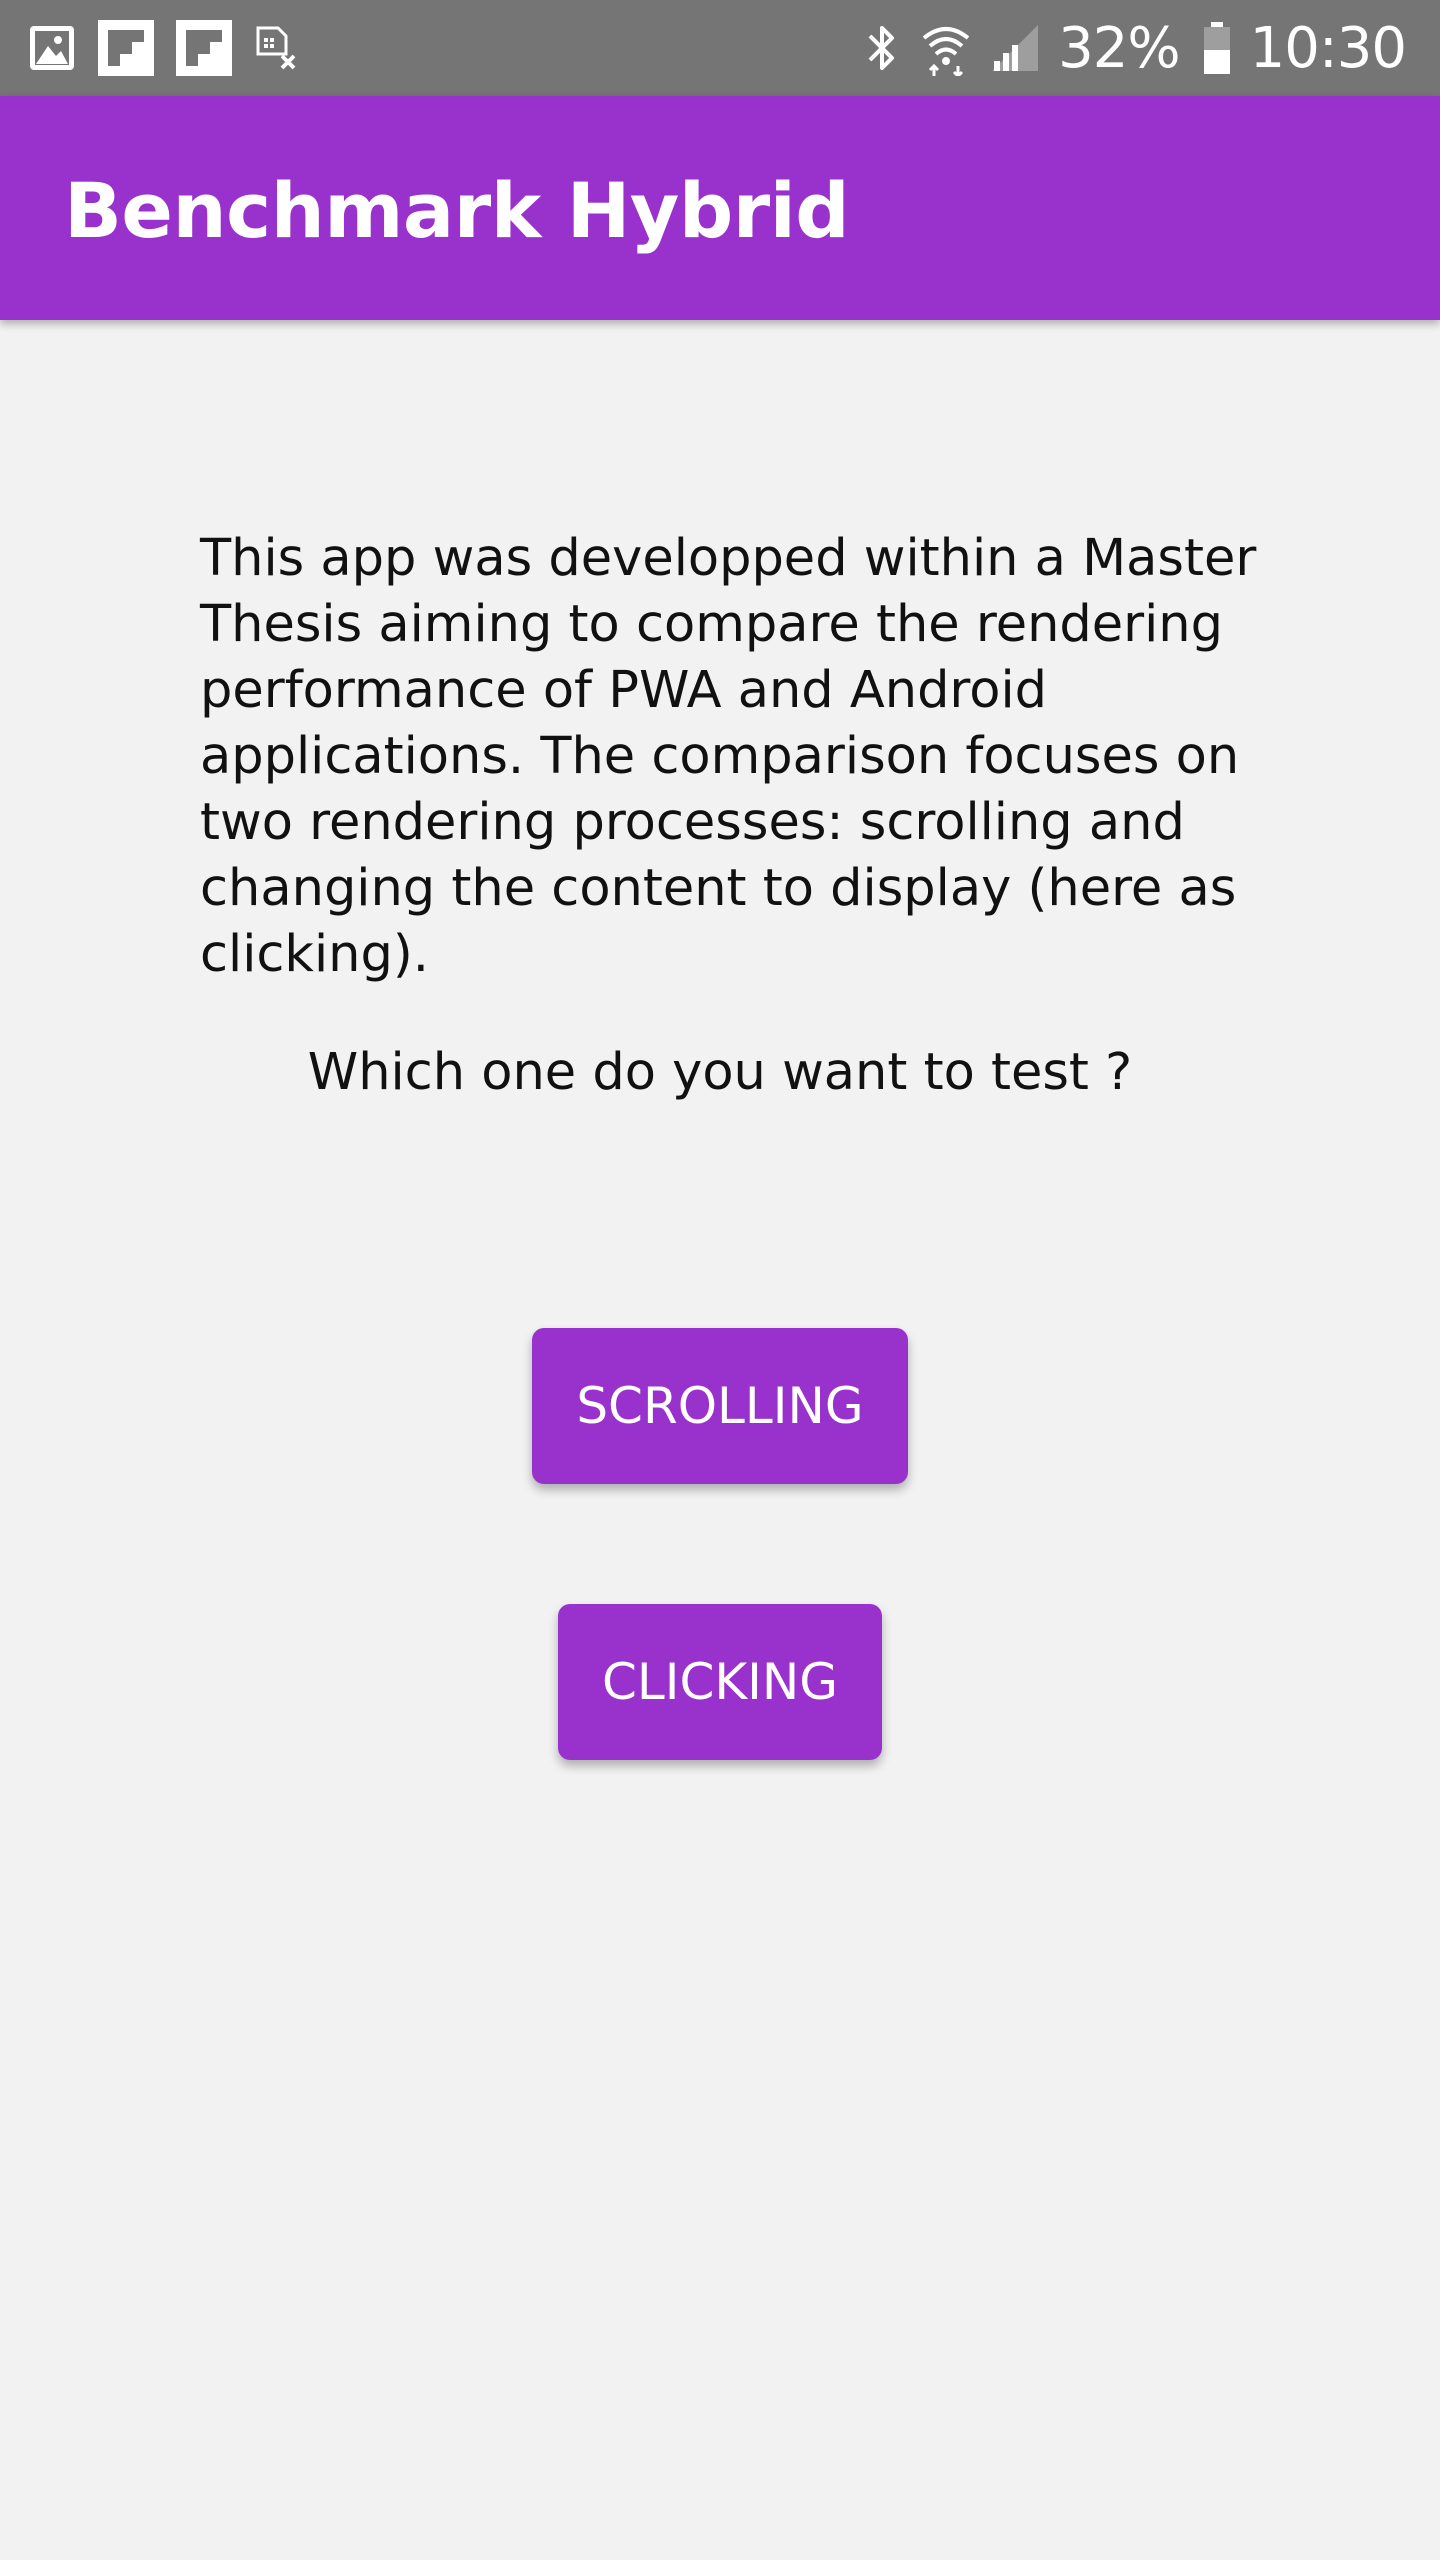 Image resolution: width=1440 pixels, height=2560 pixels. I want to click on sim-card-x-icon, so click(278, 48).